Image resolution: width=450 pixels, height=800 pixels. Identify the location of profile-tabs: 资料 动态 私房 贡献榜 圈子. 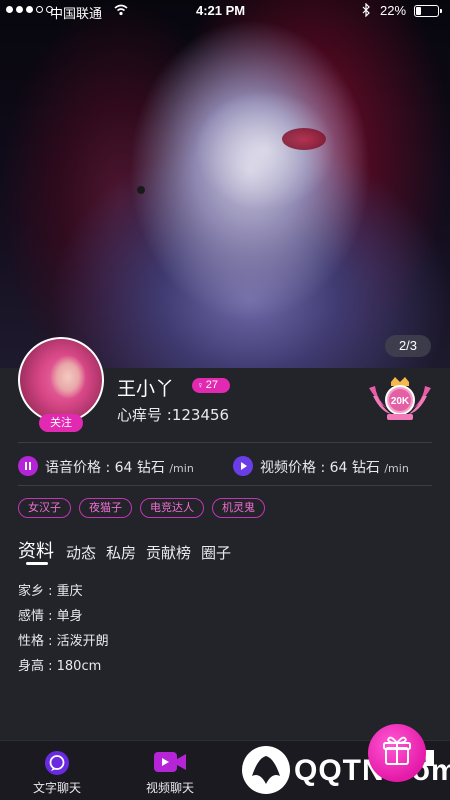
(129, 550).